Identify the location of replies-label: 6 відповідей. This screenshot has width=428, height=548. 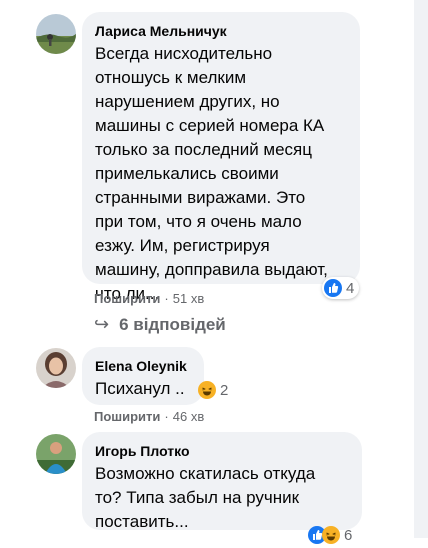
(172, 324).